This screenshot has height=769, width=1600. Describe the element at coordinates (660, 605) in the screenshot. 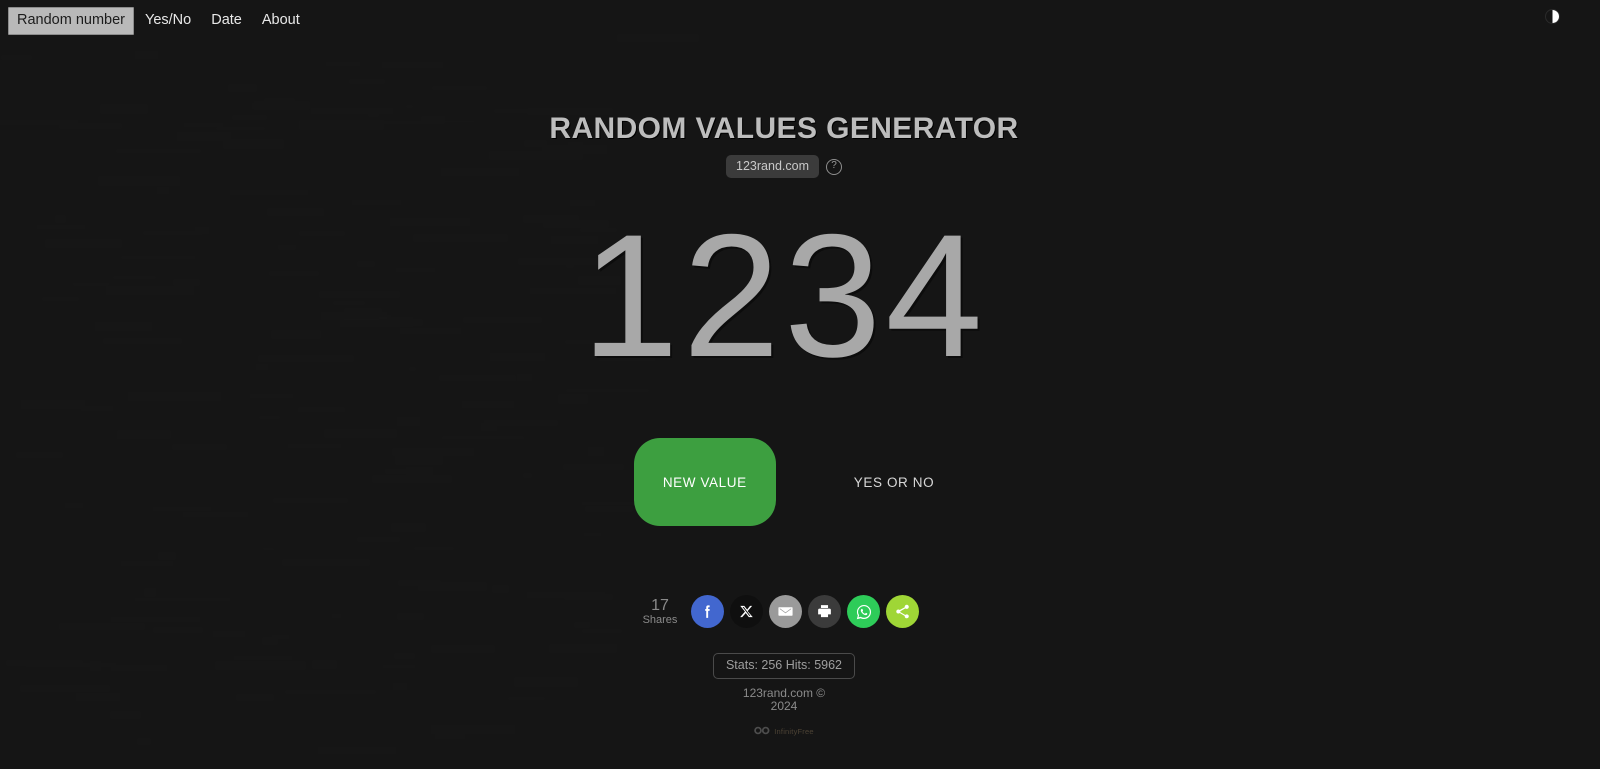

I see `share-count-number: 17` at that location.